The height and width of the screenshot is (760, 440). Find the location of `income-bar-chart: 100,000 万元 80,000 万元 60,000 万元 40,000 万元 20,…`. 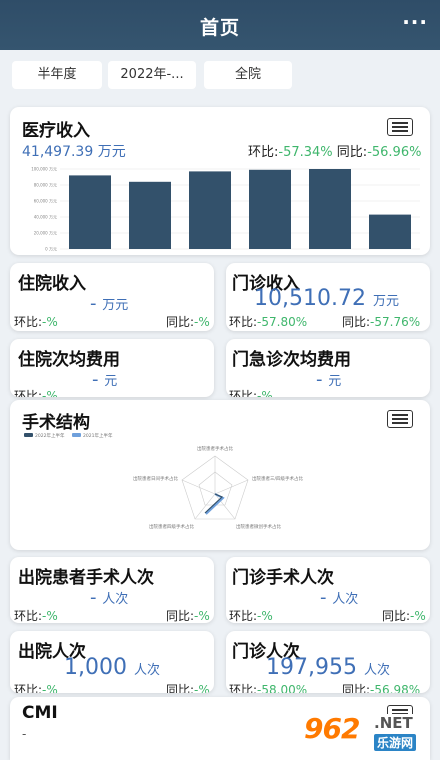

income-bar-chart: 100,000 万元 80,000 万元 60,000 万元 40,000 万元 20,… is located at coordinates (225, 209).